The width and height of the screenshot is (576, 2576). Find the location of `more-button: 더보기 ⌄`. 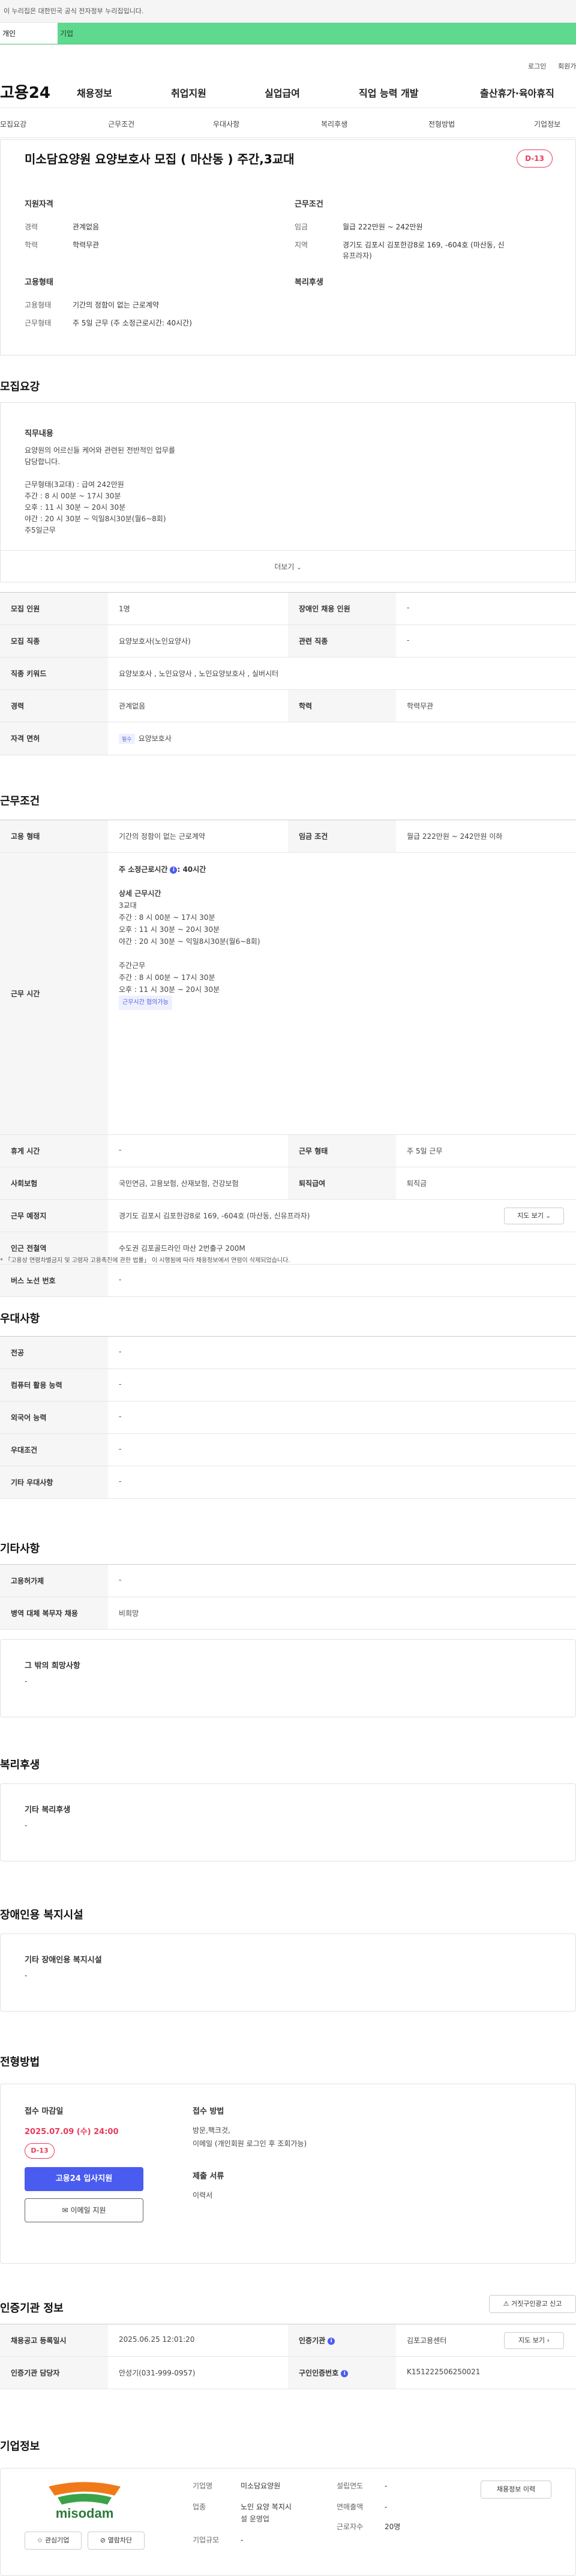

more-button: 더보기 ⌄ is located at coordinates (288, 566).